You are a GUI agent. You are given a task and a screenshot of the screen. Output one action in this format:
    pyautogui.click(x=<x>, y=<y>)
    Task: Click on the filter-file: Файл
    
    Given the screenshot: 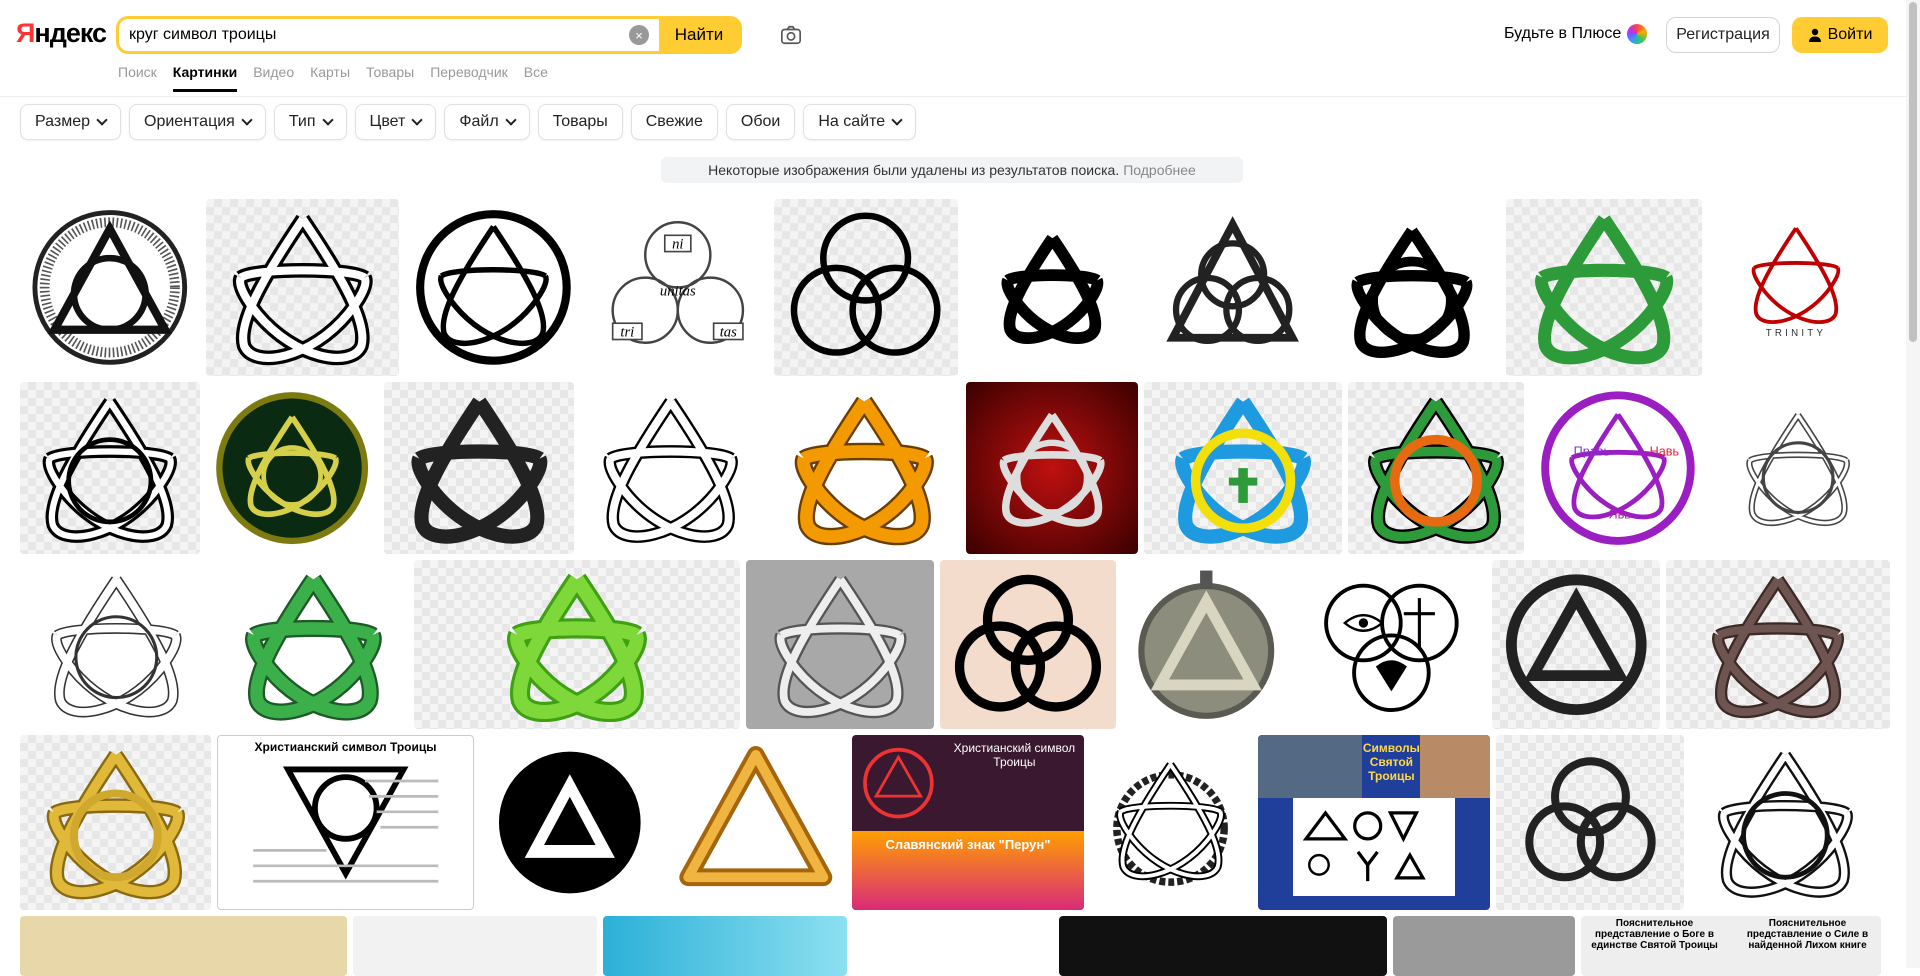 What is the action you would take?
    pyautogui.click(x=487, y=122)
    